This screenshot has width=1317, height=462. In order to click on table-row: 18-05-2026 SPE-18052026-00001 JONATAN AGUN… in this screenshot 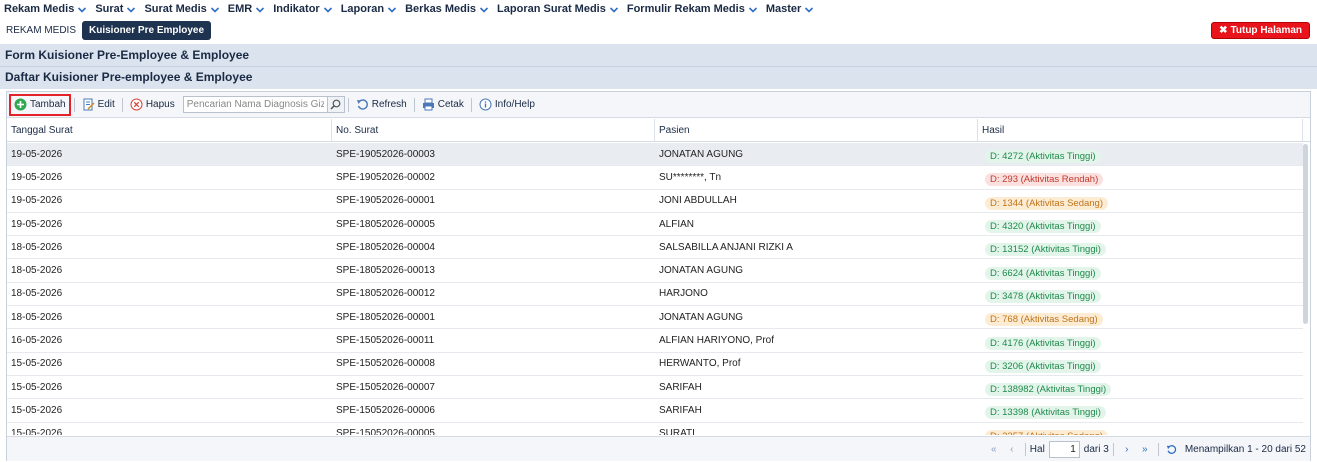, I will do `click(655, 318)`.